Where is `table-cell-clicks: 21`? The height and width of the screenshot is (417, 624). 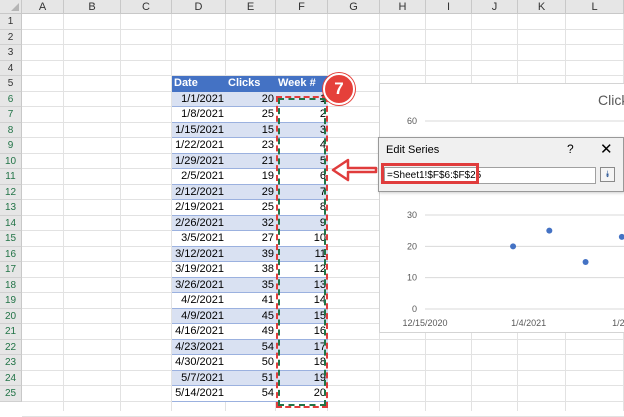
table-cell-clicks: 21 is located at coordinates (251, 161).